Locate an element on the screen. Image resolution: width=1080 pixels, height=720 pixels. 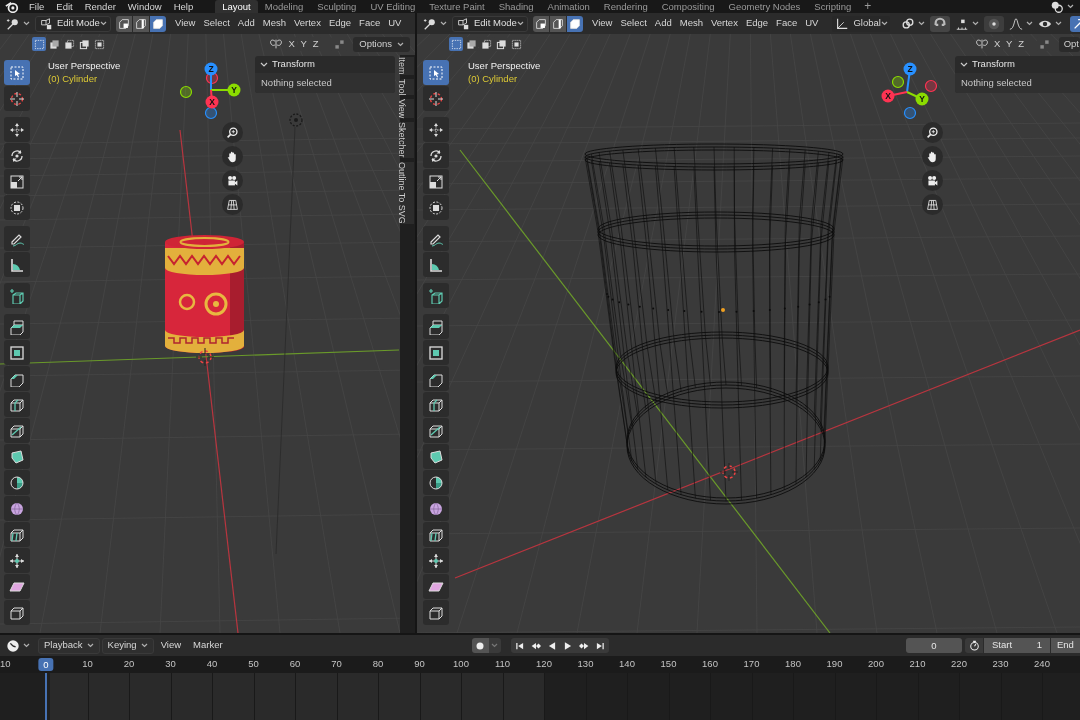
sidebar-tab: Item is located at coordinates (407, 66).